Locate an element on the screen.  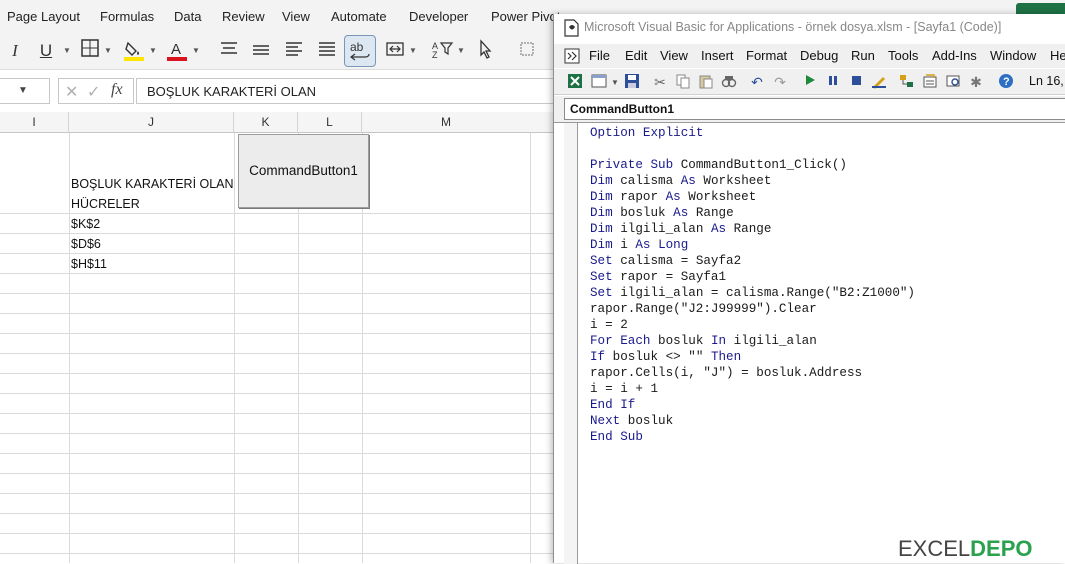
code-line: Dim rapor As Worksheet is located at coordinates (673, 197).